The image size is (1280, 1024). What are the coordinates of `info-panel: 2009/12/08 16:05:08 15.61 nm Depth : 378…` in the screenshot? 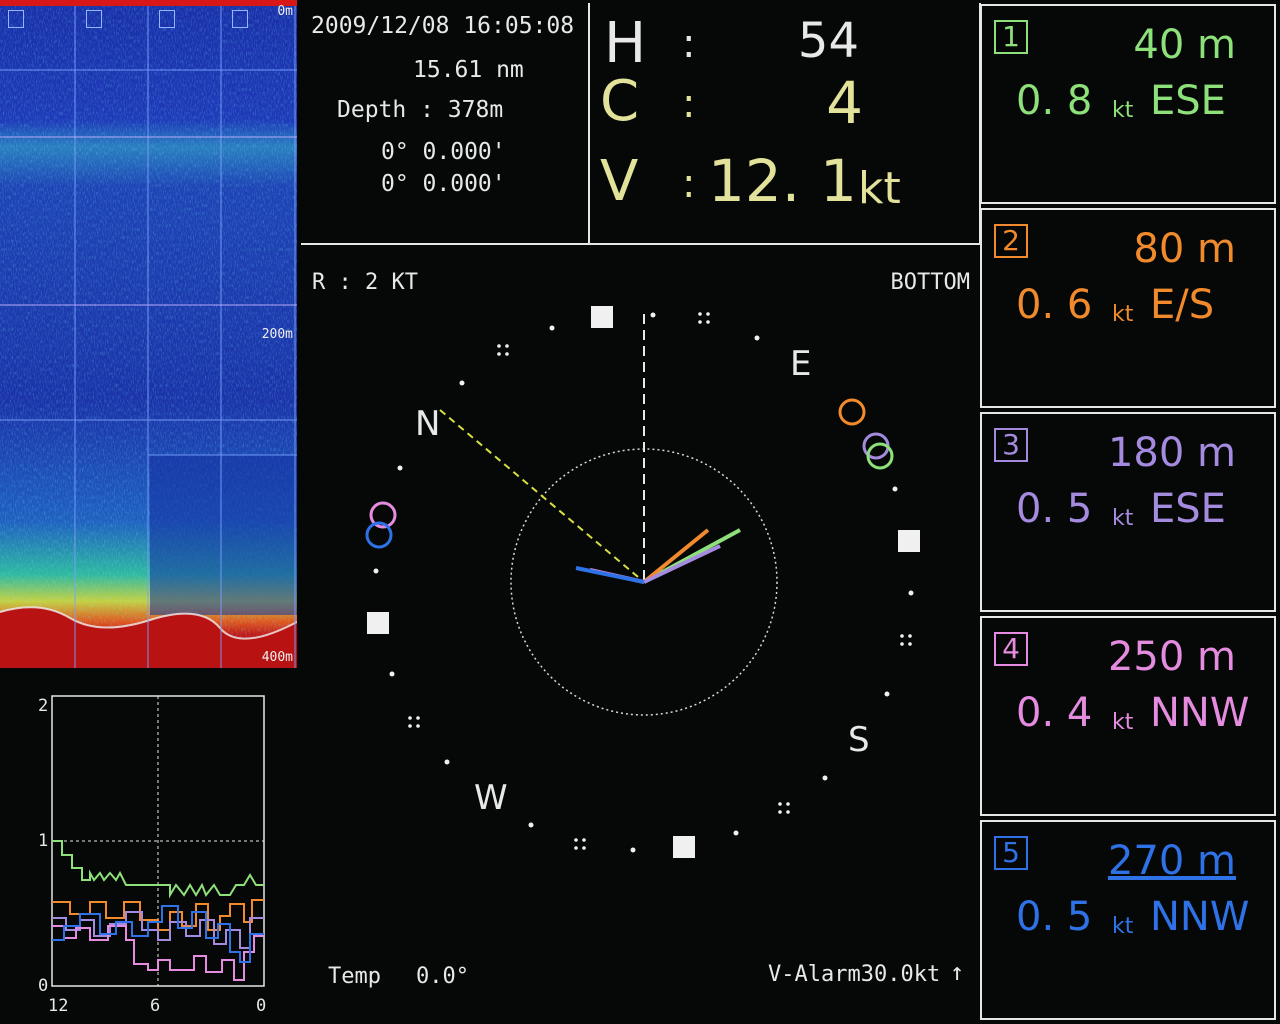 It's located at (445, 124).